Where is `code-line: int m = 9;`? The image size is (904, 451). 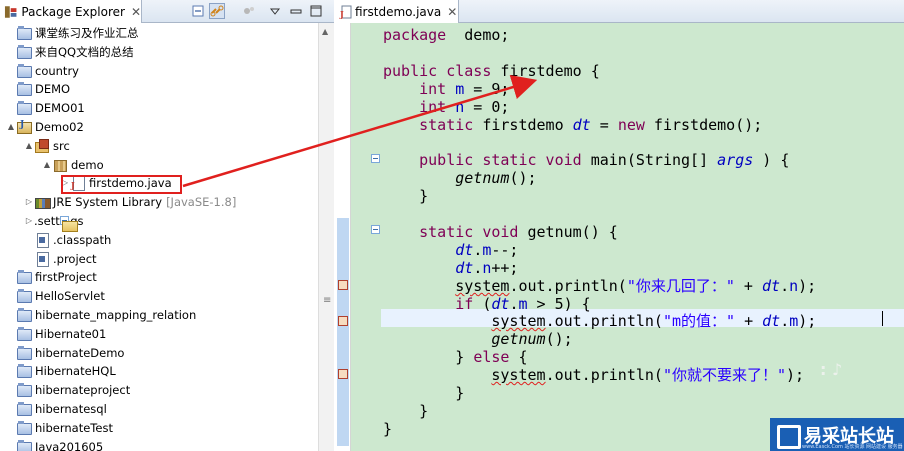 code-line: int m = 9; is located at coordinates (446, 89).